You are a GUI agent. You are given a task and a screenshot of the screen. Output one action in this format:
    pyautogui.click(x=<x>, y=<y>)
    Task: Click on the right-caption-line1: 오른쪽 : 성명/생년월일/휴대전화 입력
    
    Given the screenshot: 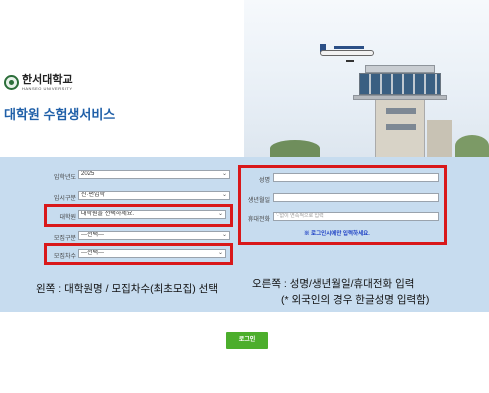 What is the action you would take?
    pyautogui.click(x=333, y=284)
    